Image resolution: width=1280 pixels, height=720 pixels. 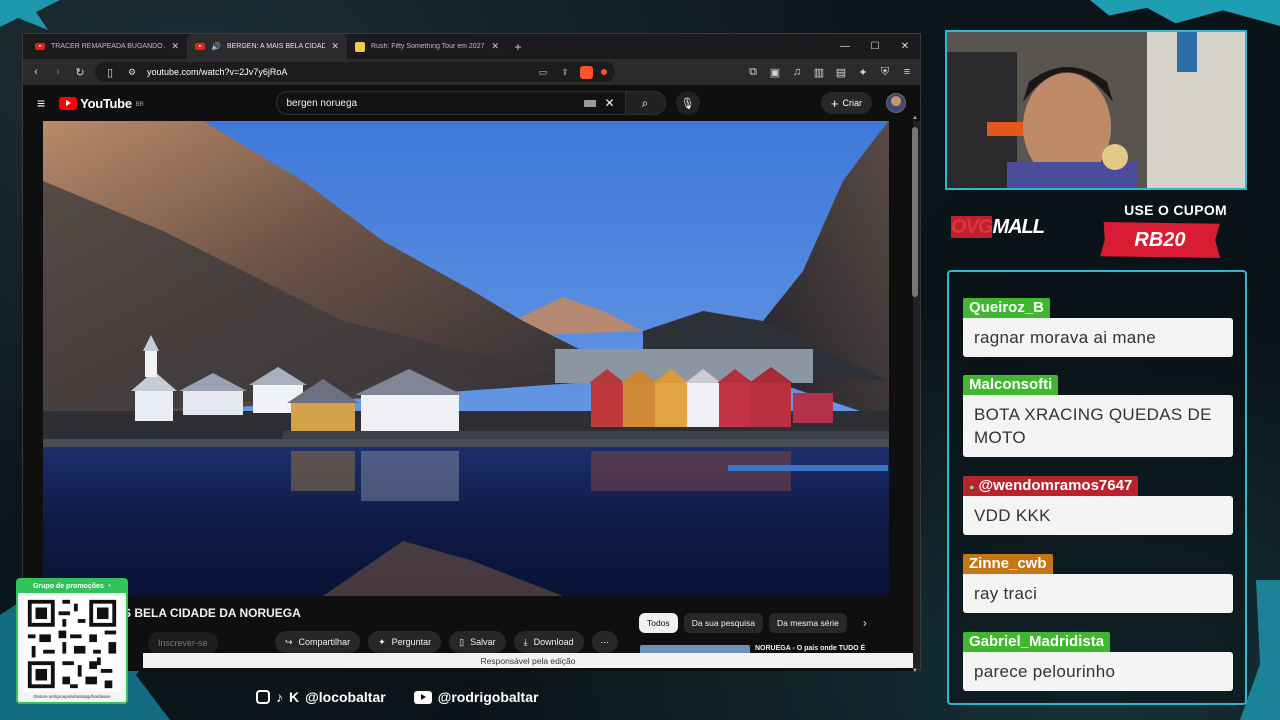 What do you see at coordinates (810, 648) in the screenshot?
I see `recommendation-title: NORUEGA - O país onde TUDO É` at bounding box center [810, 648].